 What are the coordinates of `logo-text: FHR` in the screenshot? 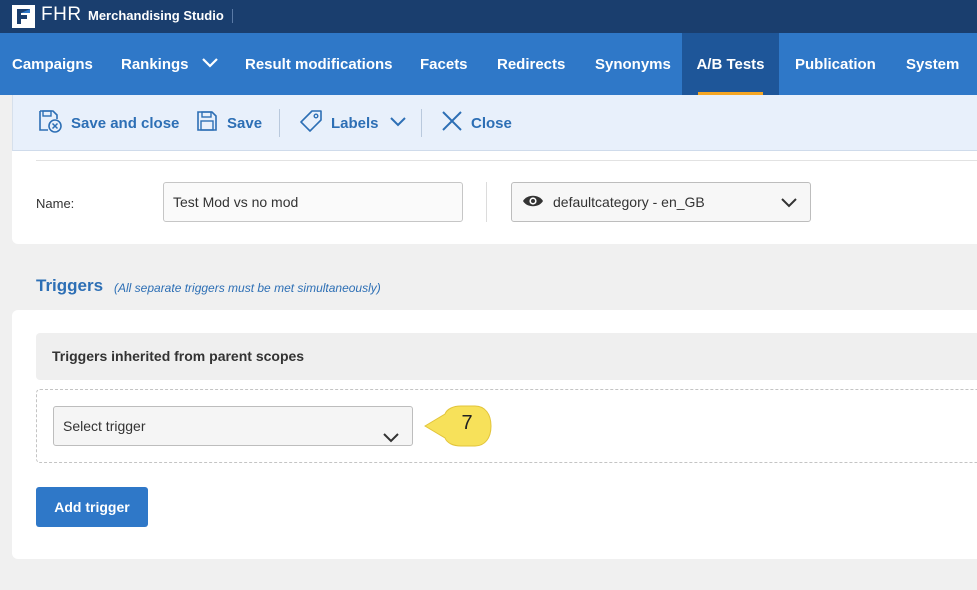 It's located at (61, 14).